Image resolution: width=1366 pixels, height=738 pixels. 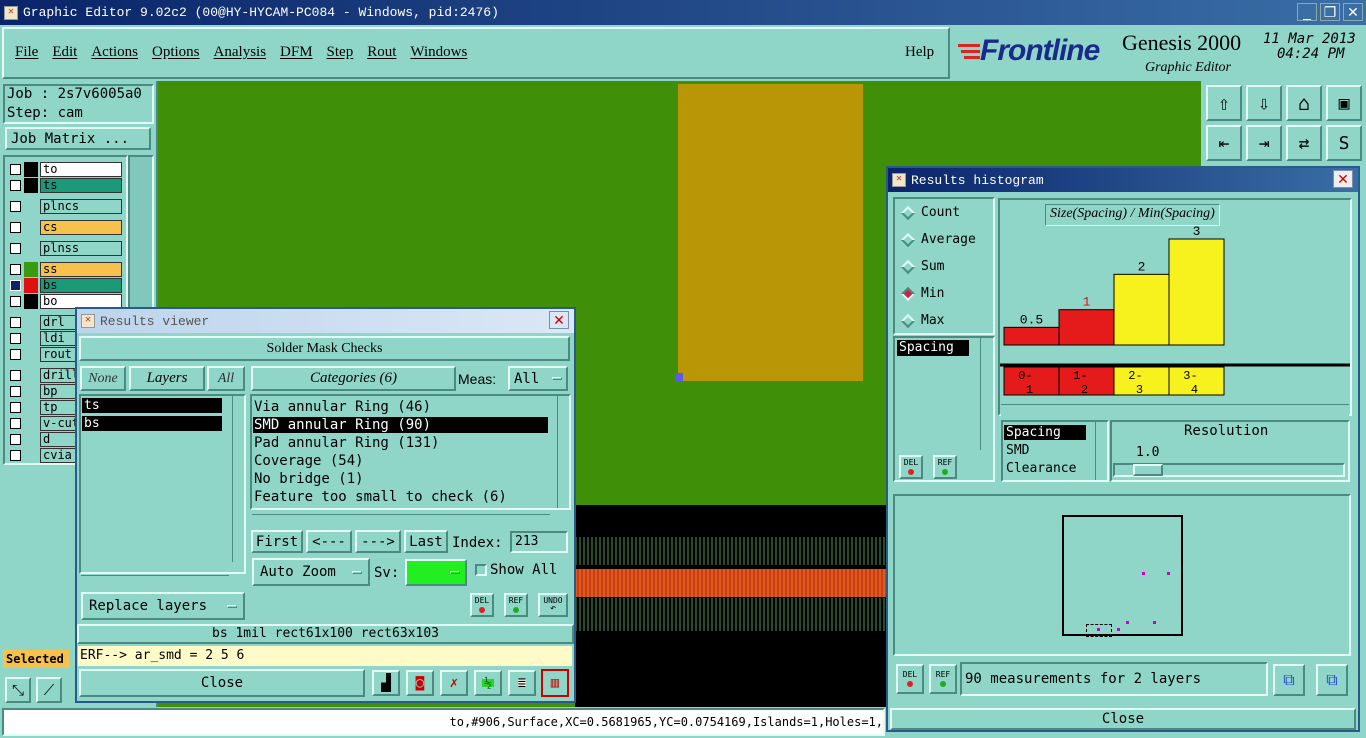 What do you see at coordinates (1344, 143) in the screenshot?
I see `tool-route-button: S` at bounding box center [1344, 143].